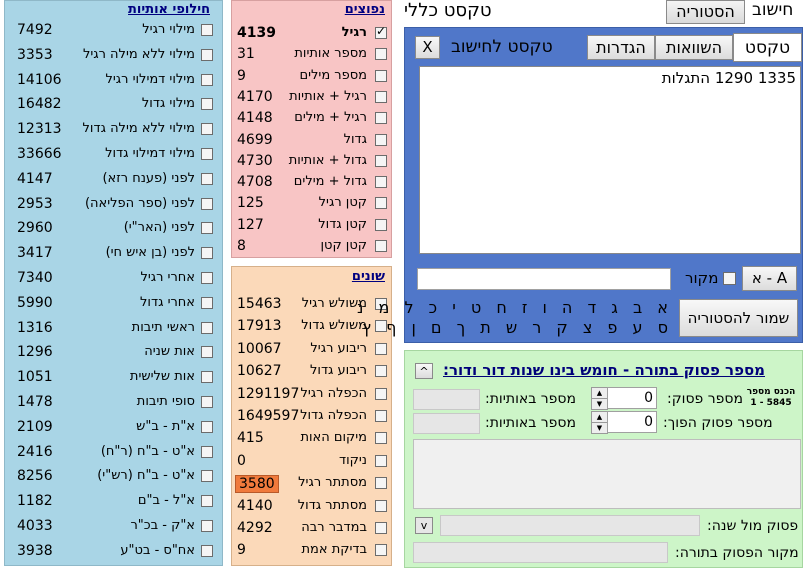 The width and height of the screenshot is (803, 568). Describe the element at coordinates (330, 182) in the screenshot. I see `common-row-label: גדול + מילים` at that location.